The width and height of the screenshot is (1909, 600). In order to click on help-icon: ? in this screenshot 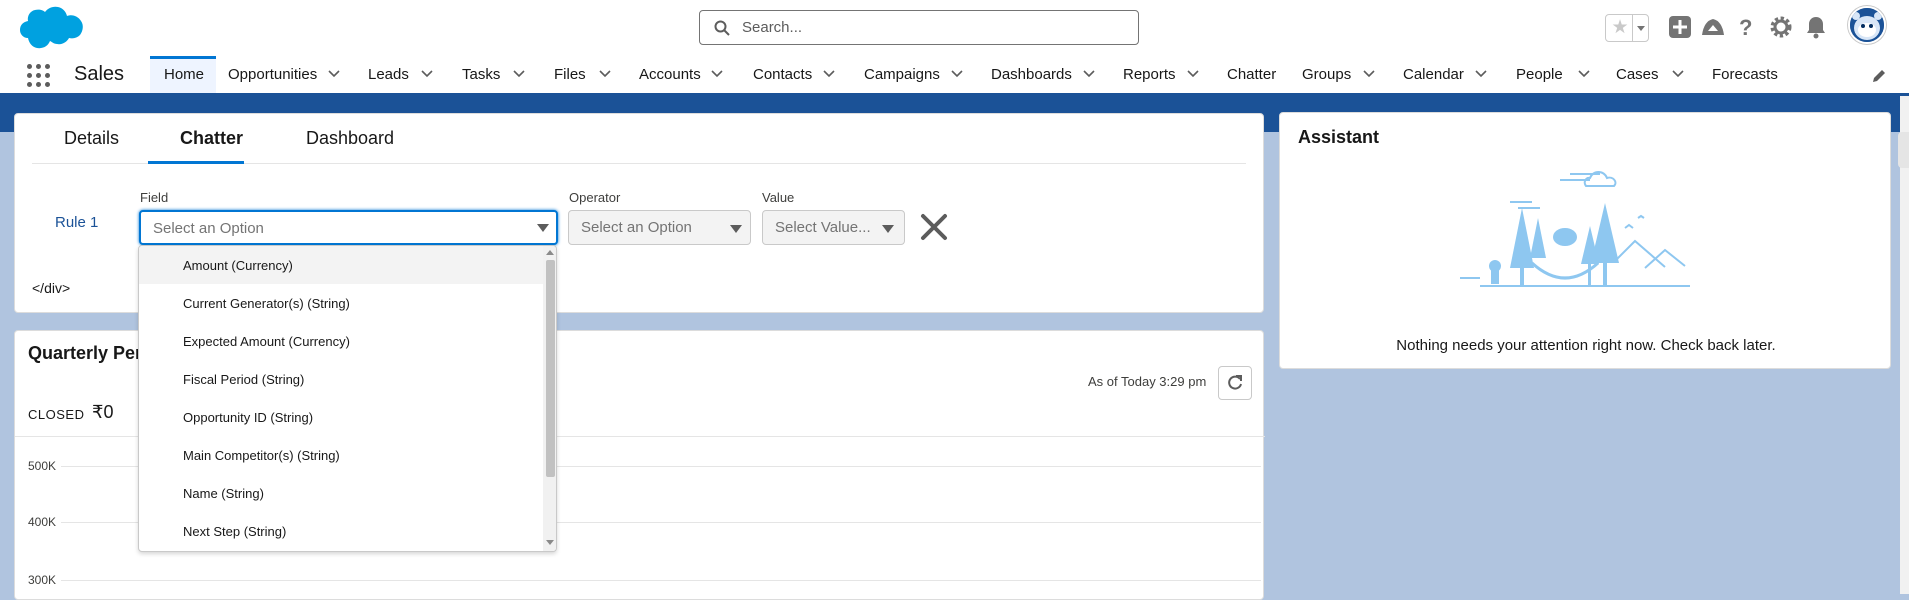, I will do `click(1746, 27)`.